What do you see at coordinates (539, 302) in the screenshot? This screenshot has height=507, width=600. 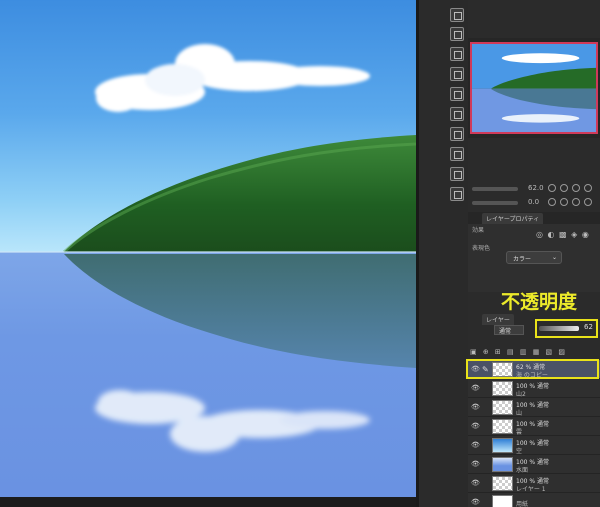 I see `opacity-annotation: 不透明度` at bounding box center [539, 302].